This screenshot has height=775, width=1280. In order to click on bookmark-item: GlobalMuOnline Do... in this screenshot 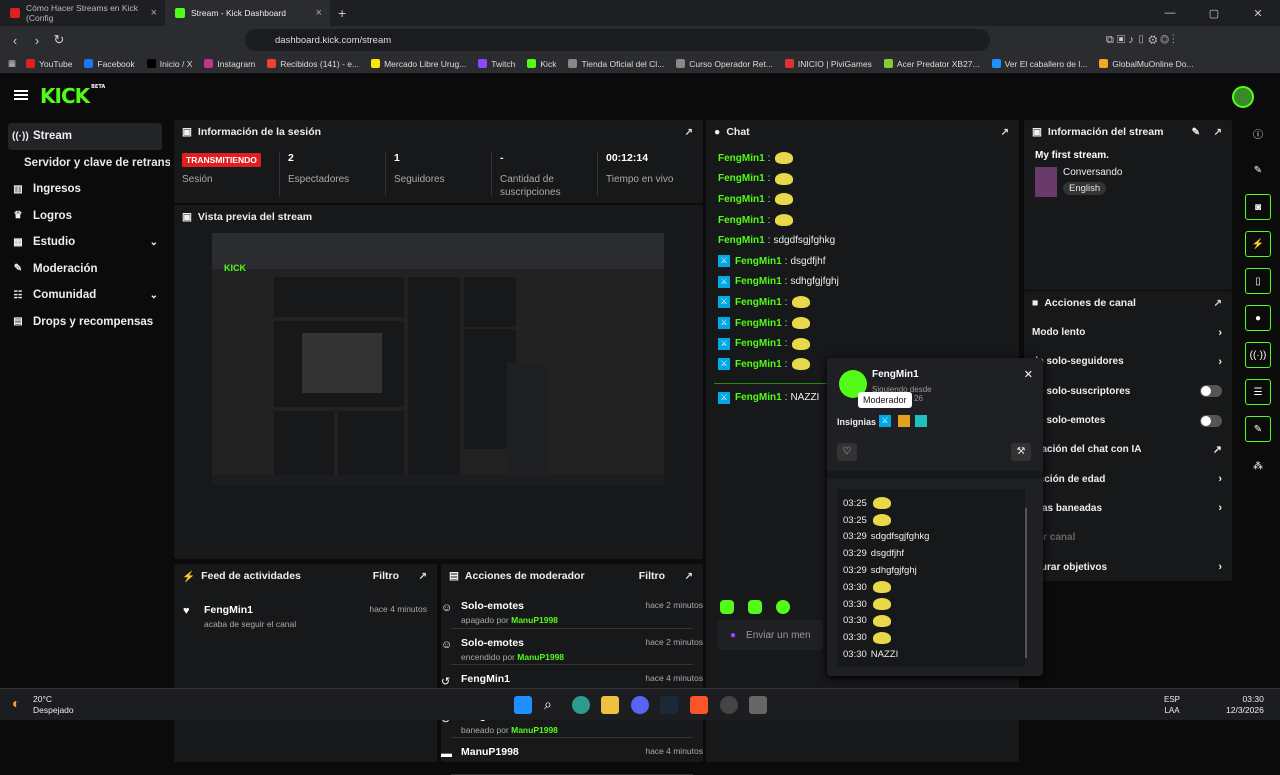, I will do `click(1146, 64)`.